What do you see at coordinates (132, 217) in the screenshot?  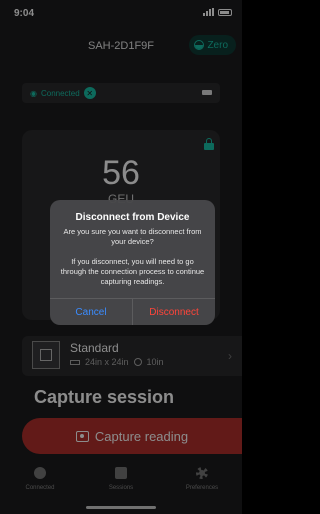 I see `alert-title: Disconnect from Device` at bounding box center [132, 217].